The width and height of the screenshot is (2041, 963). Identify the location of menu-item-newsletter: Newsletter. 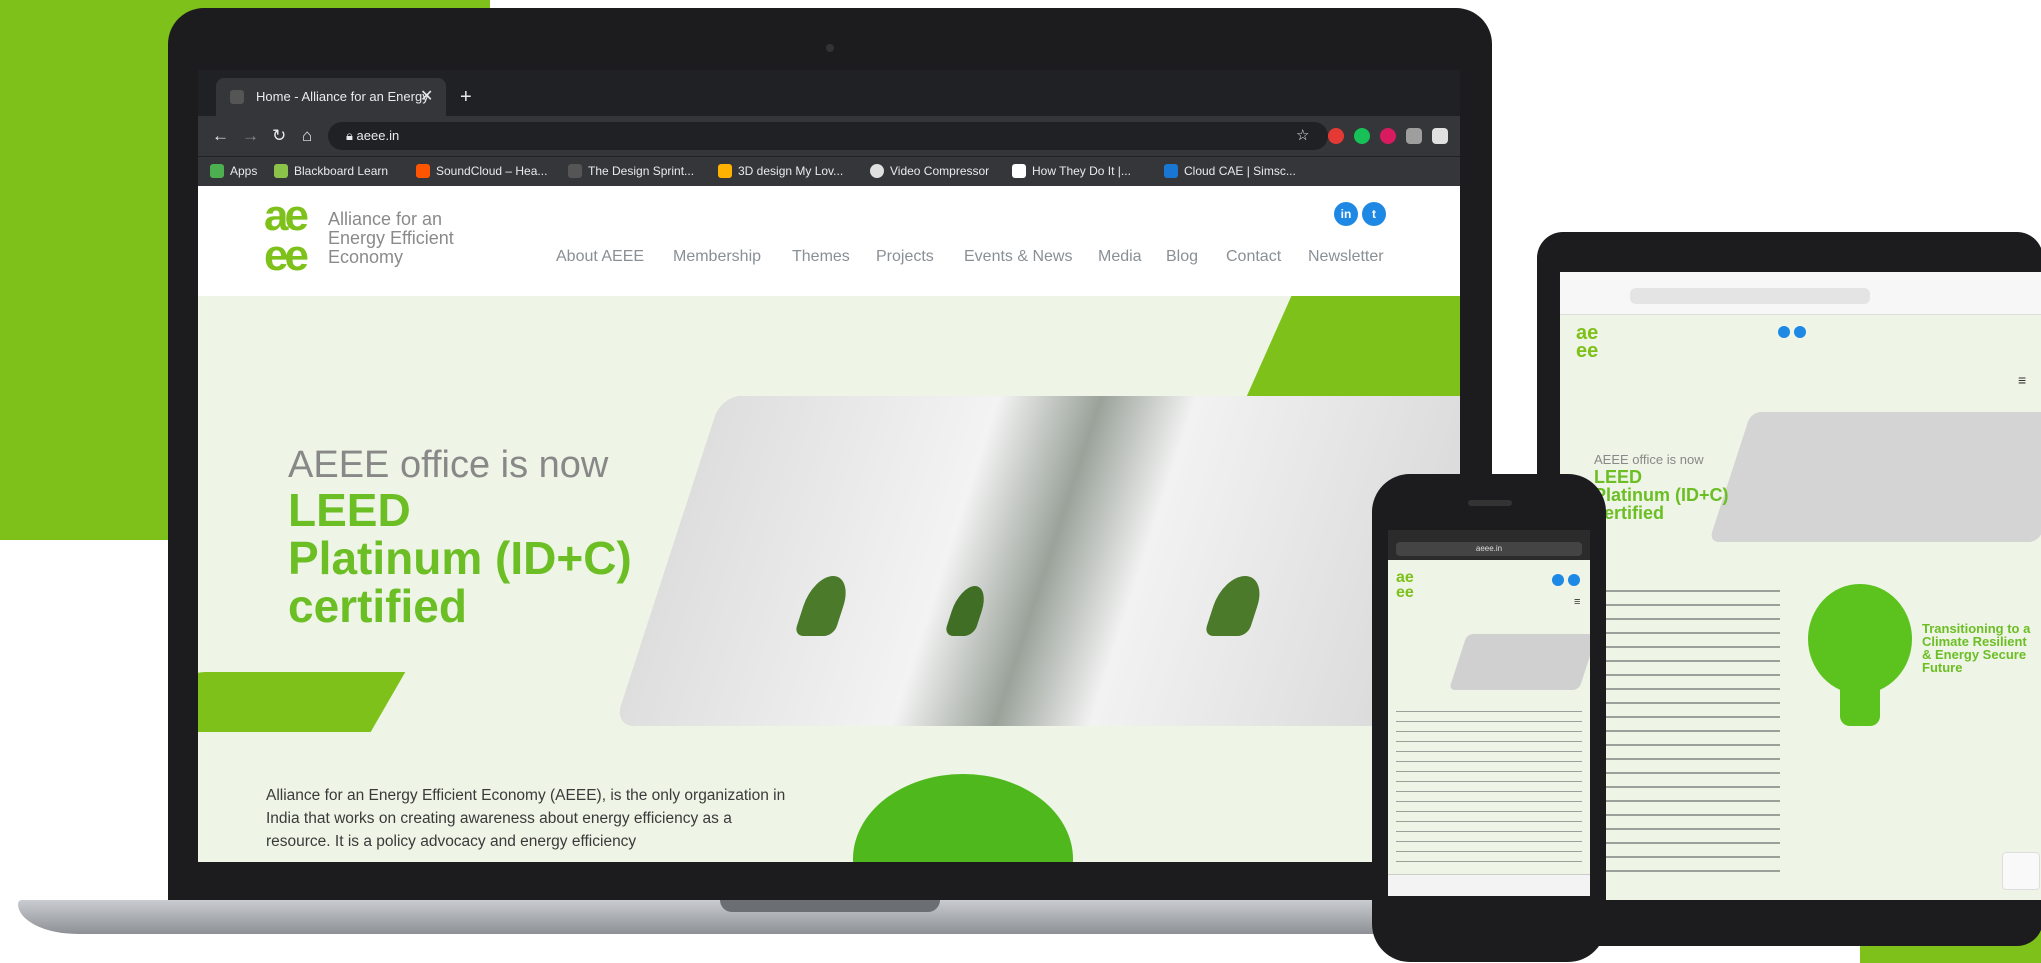
(1346, 257).